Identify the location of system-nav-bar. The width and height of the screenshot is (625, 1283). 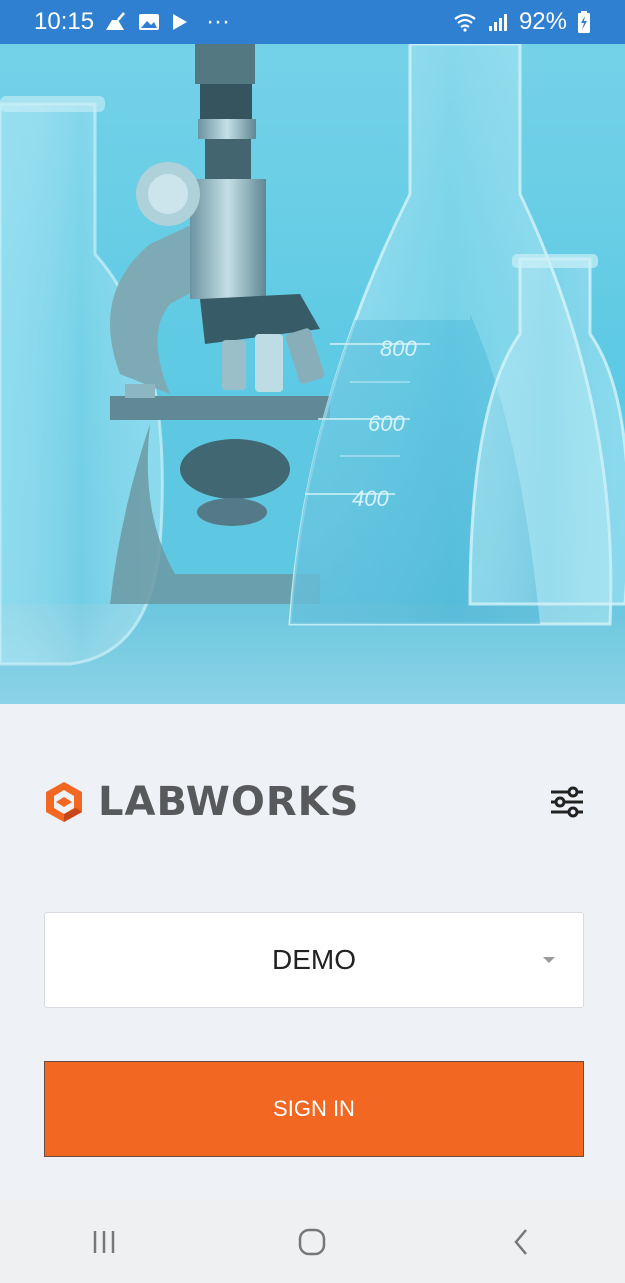
(312, 1242).